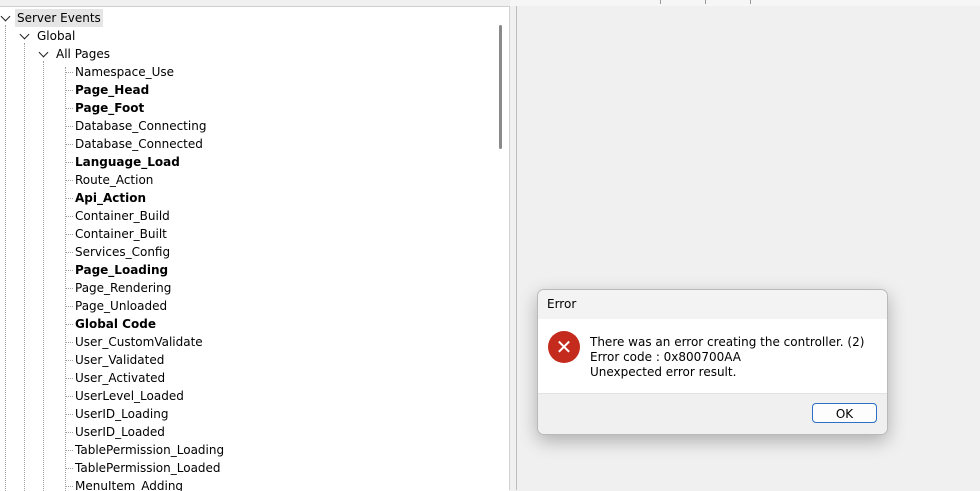 The image size is (980, 491). What do you see at coordinates (564, 347) in the screenshot?
I see `error-x-icon: ✕` at bounding box center [564, 347].